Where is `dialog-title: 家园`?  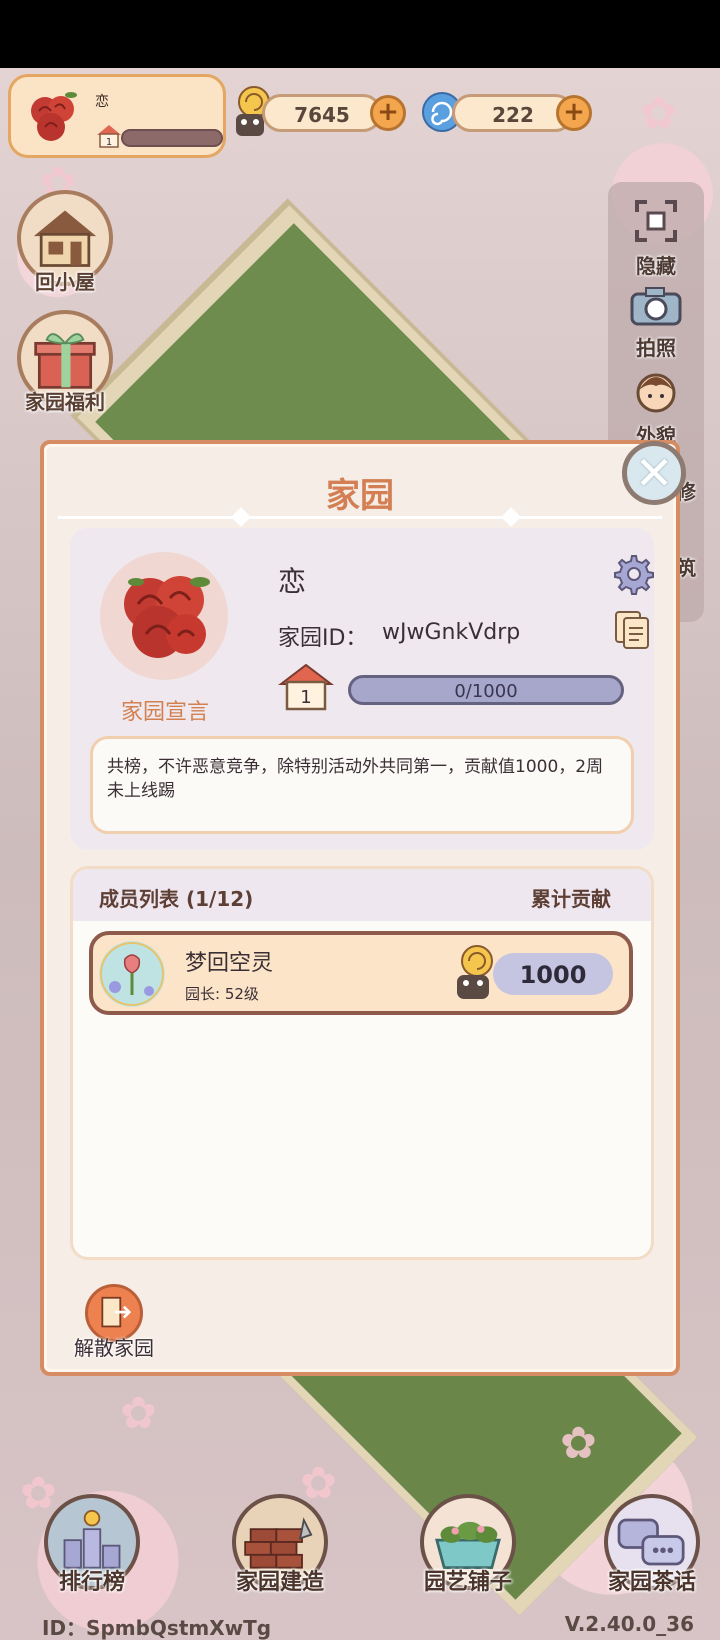
dialog-title: 家园 is located at coordinates (360, 496).